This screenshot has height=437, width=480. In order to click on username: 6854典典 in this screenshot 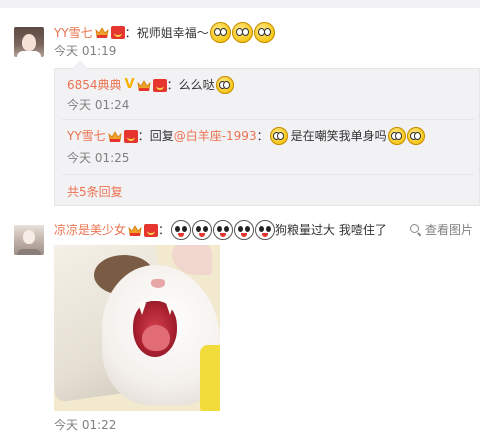, I will do `click(94, 85)`.